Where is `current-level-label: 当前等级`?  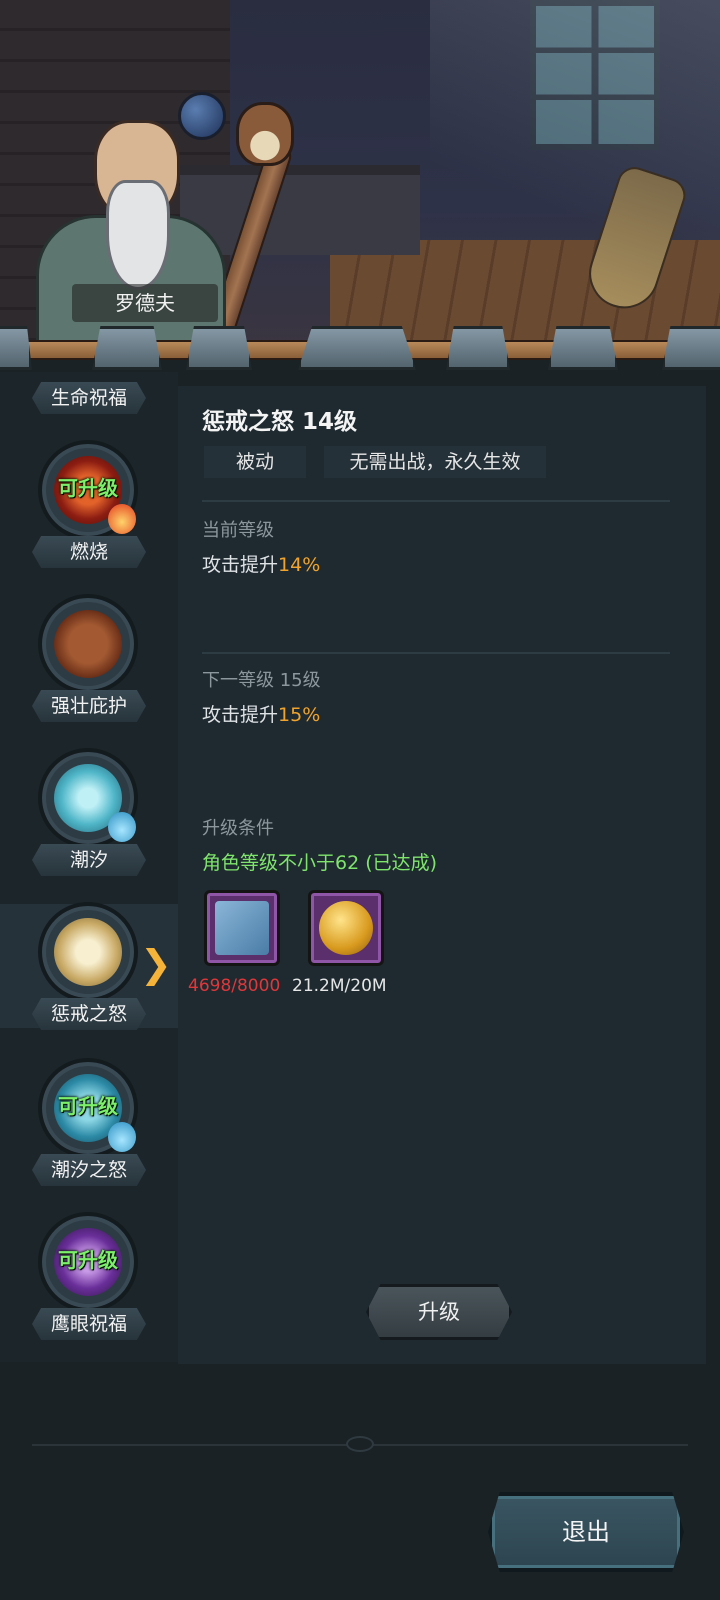
current-level-label: 当前等级 is located at coordinates (238, 530).